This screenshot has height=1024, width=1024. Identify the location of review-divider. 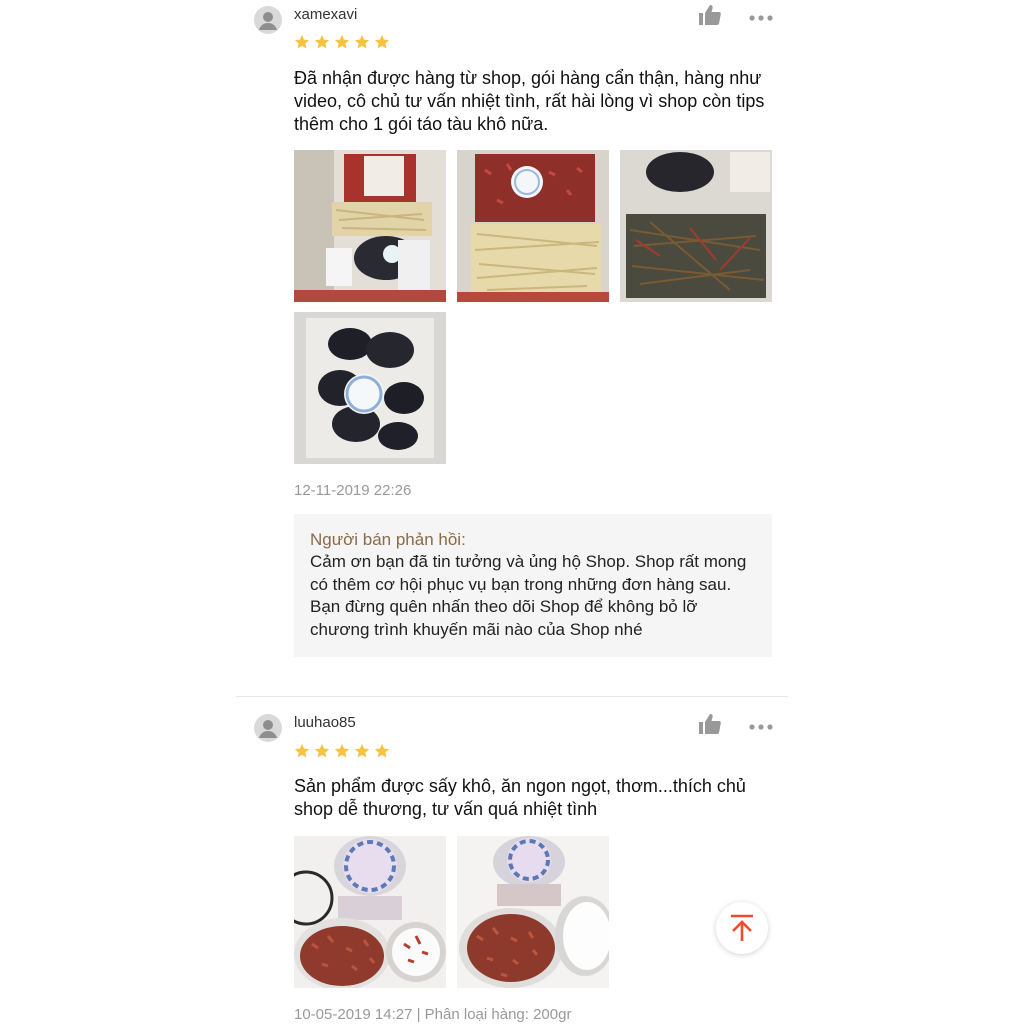
(512, 696).